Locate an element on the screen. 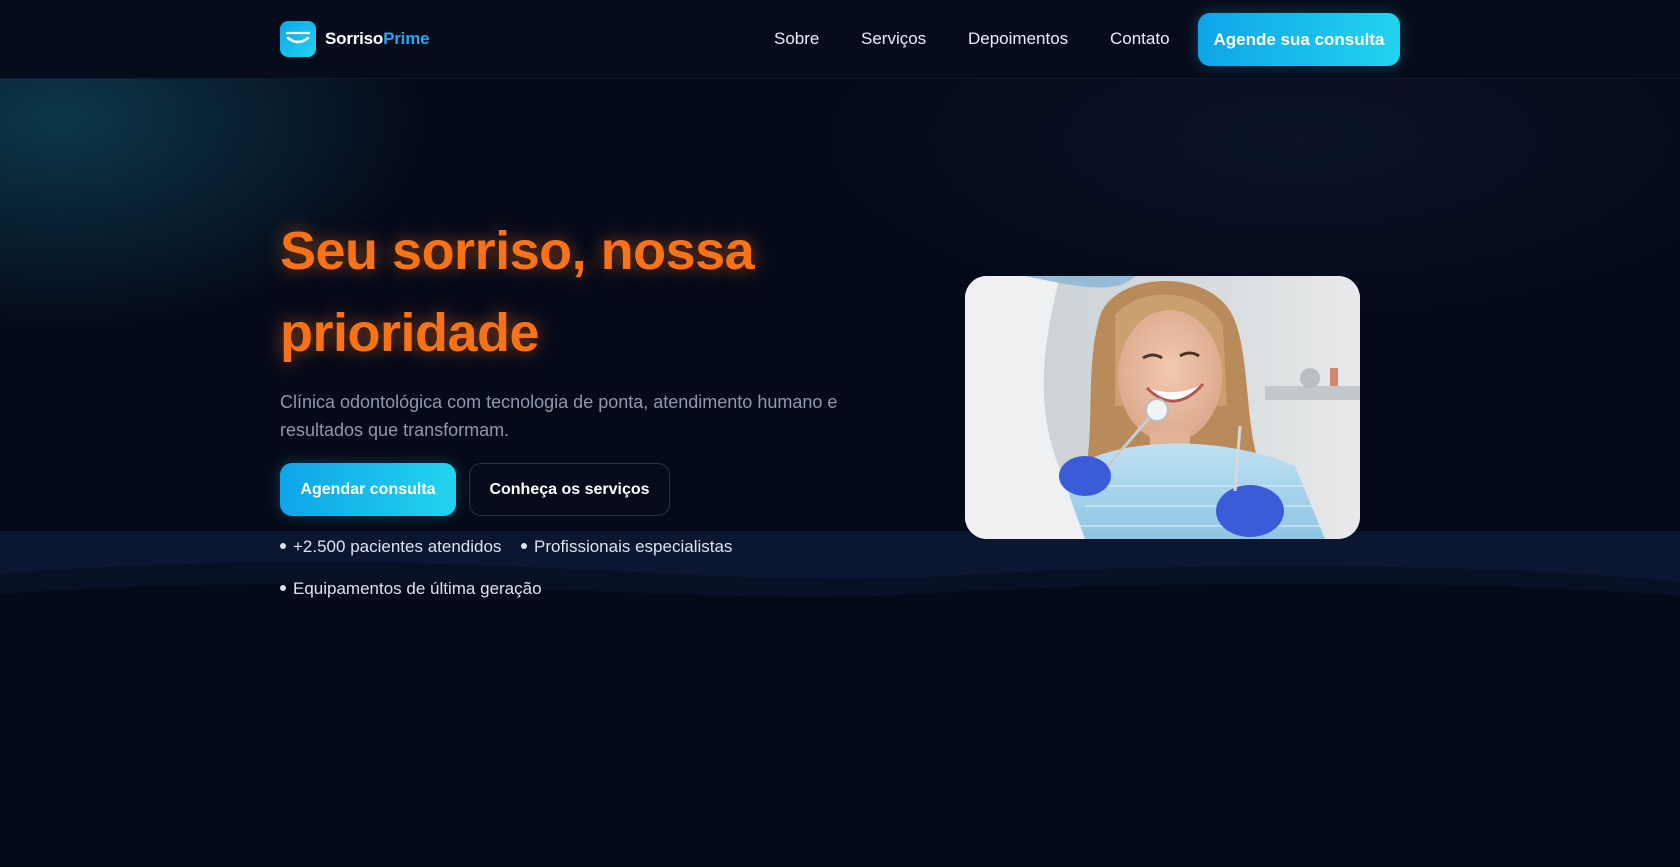  schedule-appointment-button: Agende sua consulta is located at coordinates (1299, 39).